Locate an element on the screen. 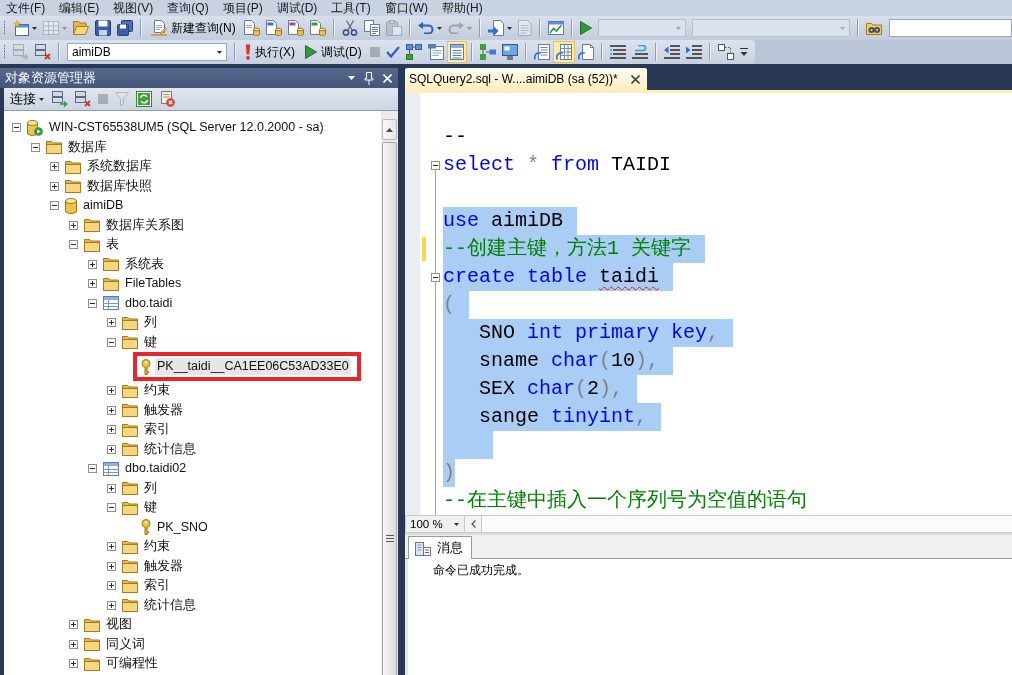 The height and width of the screenshot is (675, 1012). close-icon is located at coordinates (635, 79).